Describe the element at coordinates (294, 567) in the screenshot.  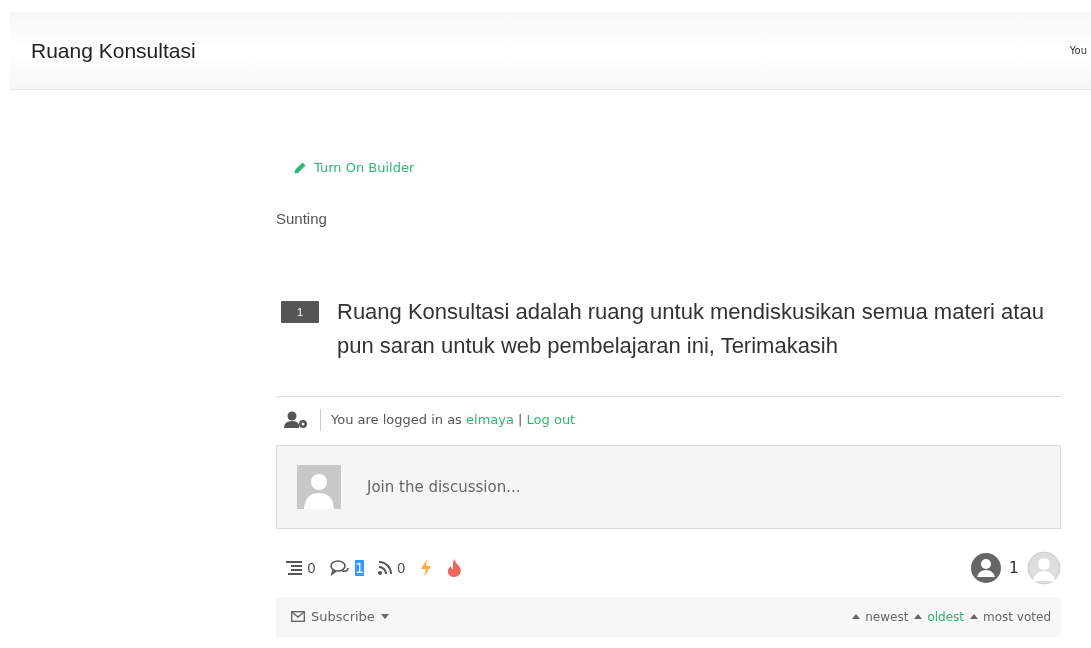
I see `threads-icon` at that location.